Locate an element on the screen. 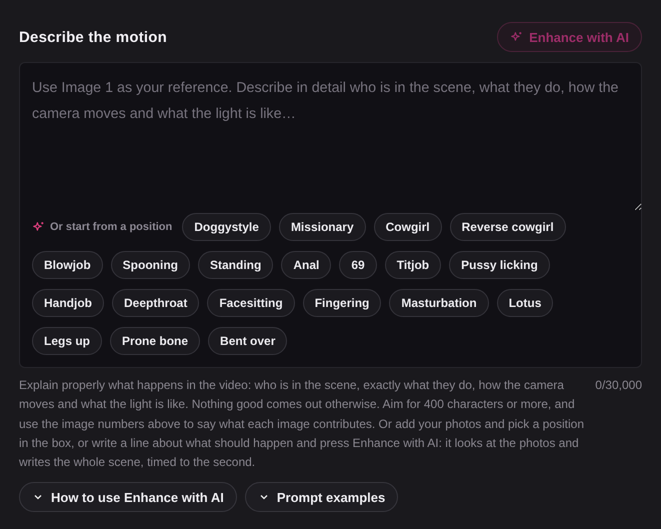  position-chip: Prone bone is located at coordinates (155, 341).